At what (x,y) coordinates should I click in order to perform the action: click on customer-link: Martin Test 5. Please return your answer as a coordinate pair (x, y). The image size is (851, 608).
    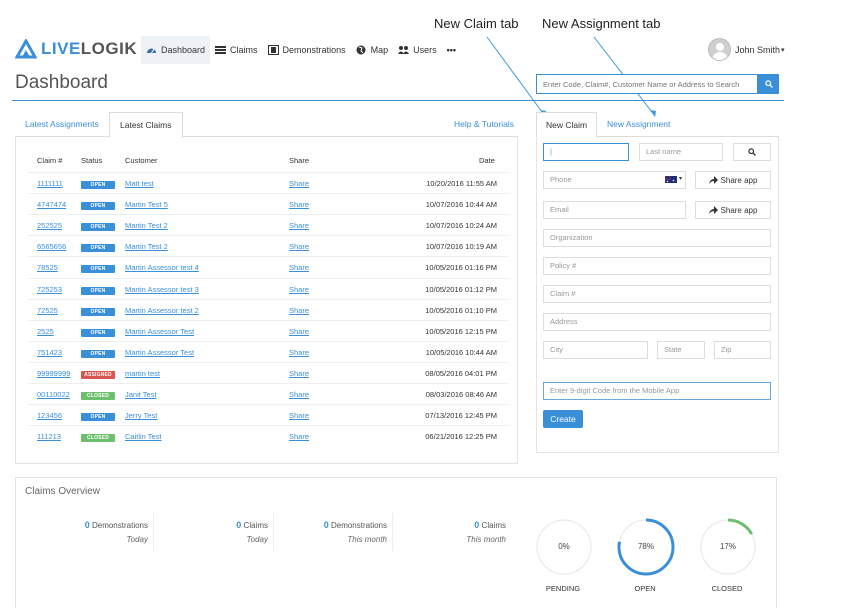
    Looking at the image, I should click on (146, 204).